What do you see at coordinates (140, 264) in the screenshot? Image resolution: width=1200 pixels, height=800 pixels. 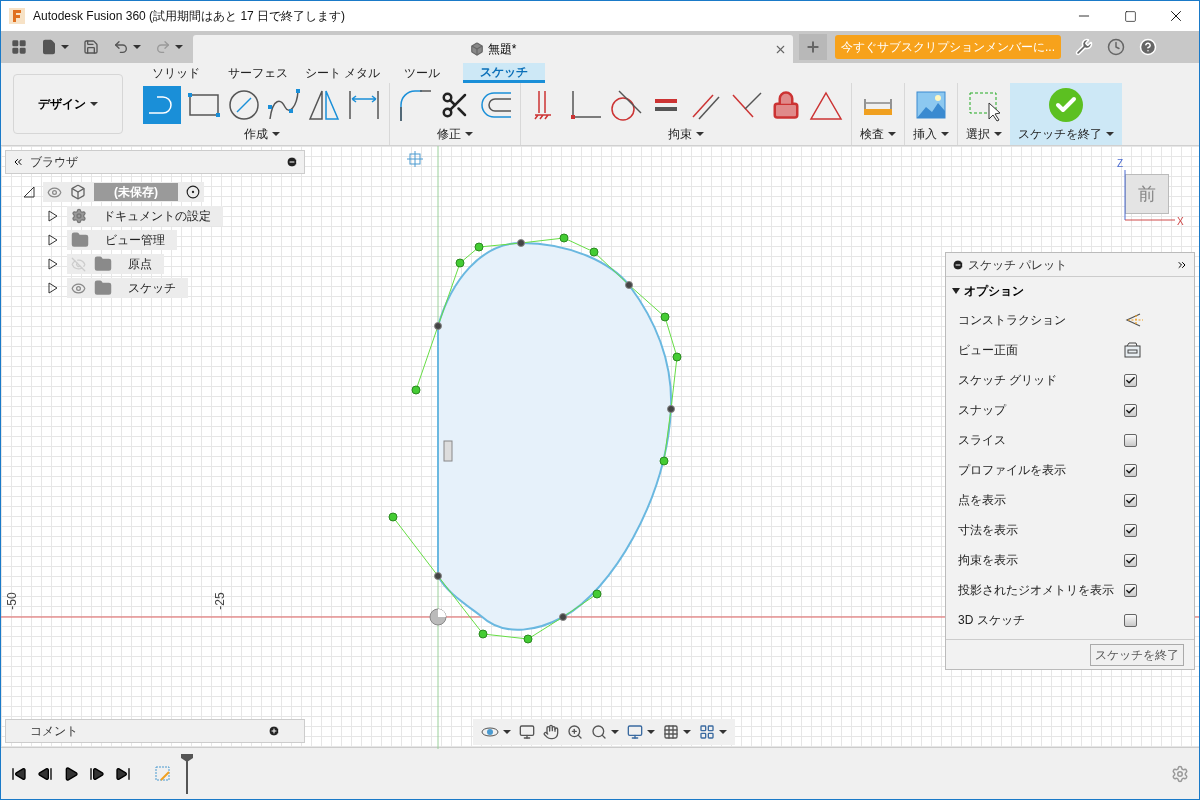 I see `node-label: 原点` at bounding box center [140, 264].